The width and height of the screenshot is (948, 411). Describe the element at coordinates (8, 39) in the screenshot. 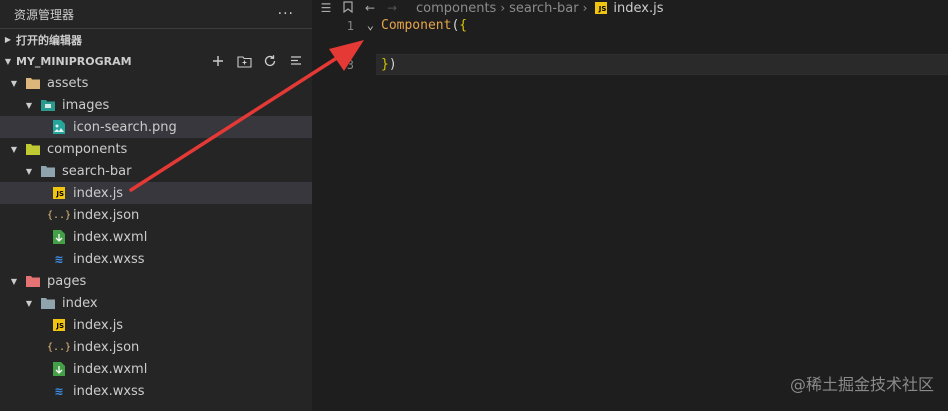

I see `chevron-right-icon: ▶` at that location.